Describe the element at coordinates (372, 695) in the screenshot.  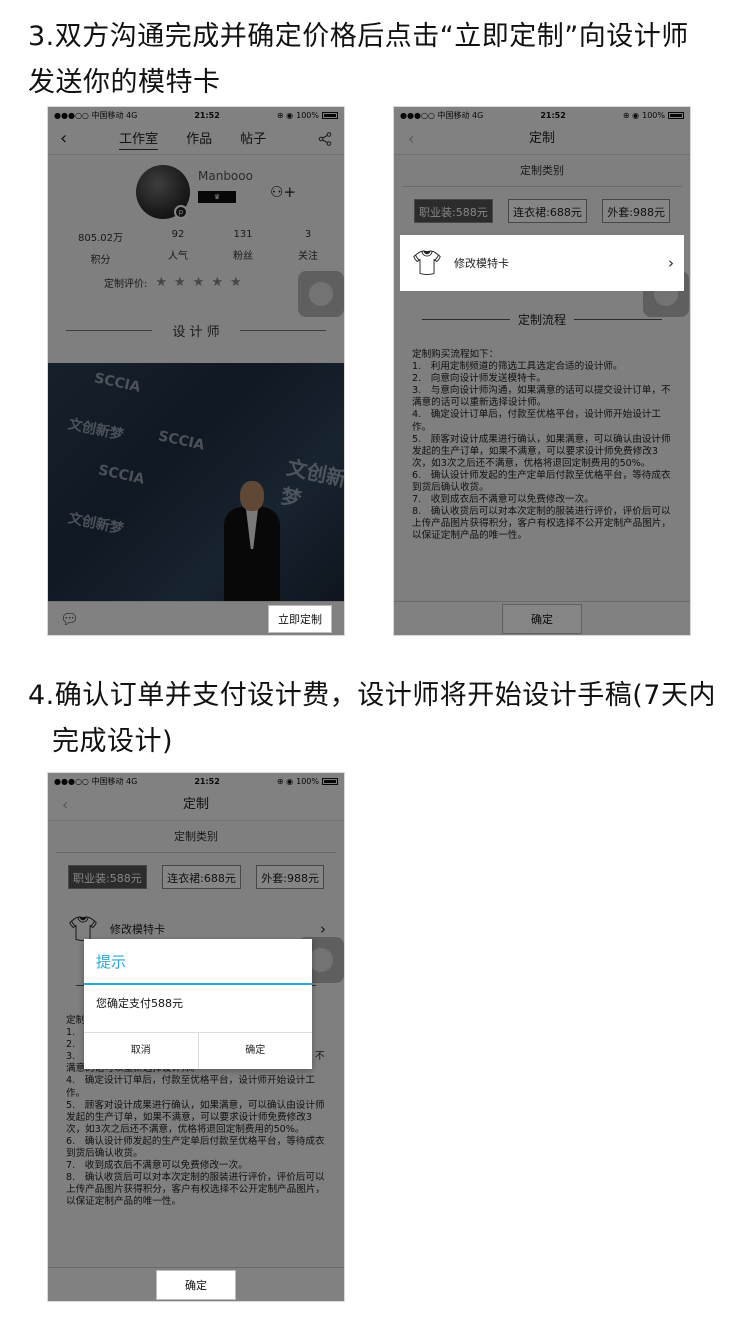
I see `step4-heading-line1: 4.确认订单并支付设计费，设计师将开始设计手稿(7天内` at that location.